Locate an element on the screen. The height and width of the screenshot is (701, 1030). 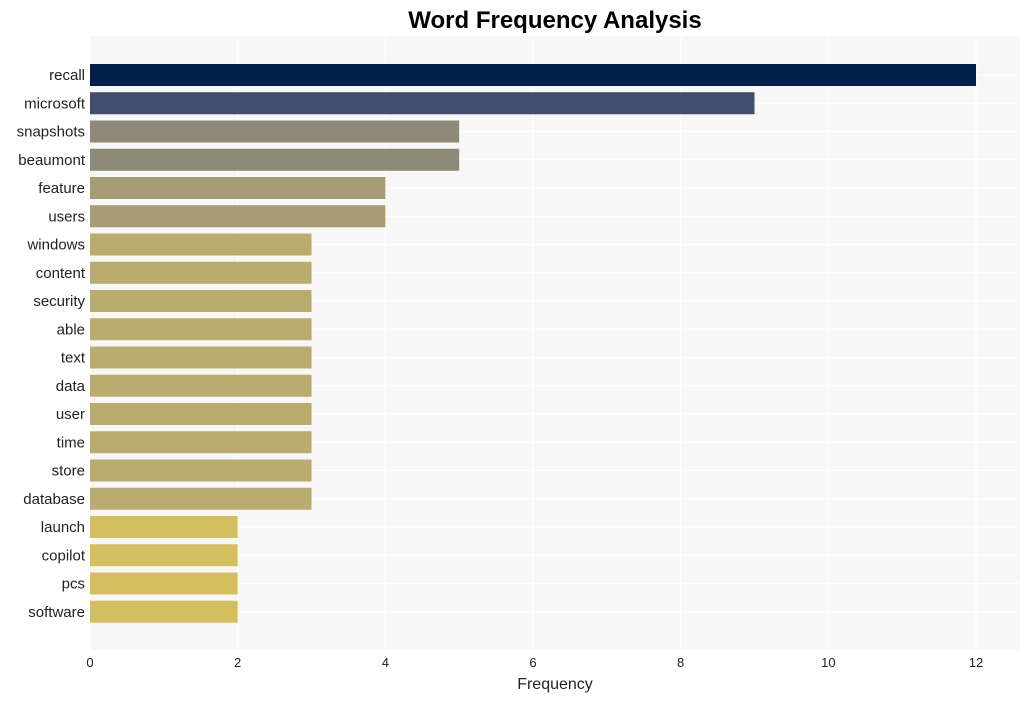
bar-user is located at coordinates (201, 414).